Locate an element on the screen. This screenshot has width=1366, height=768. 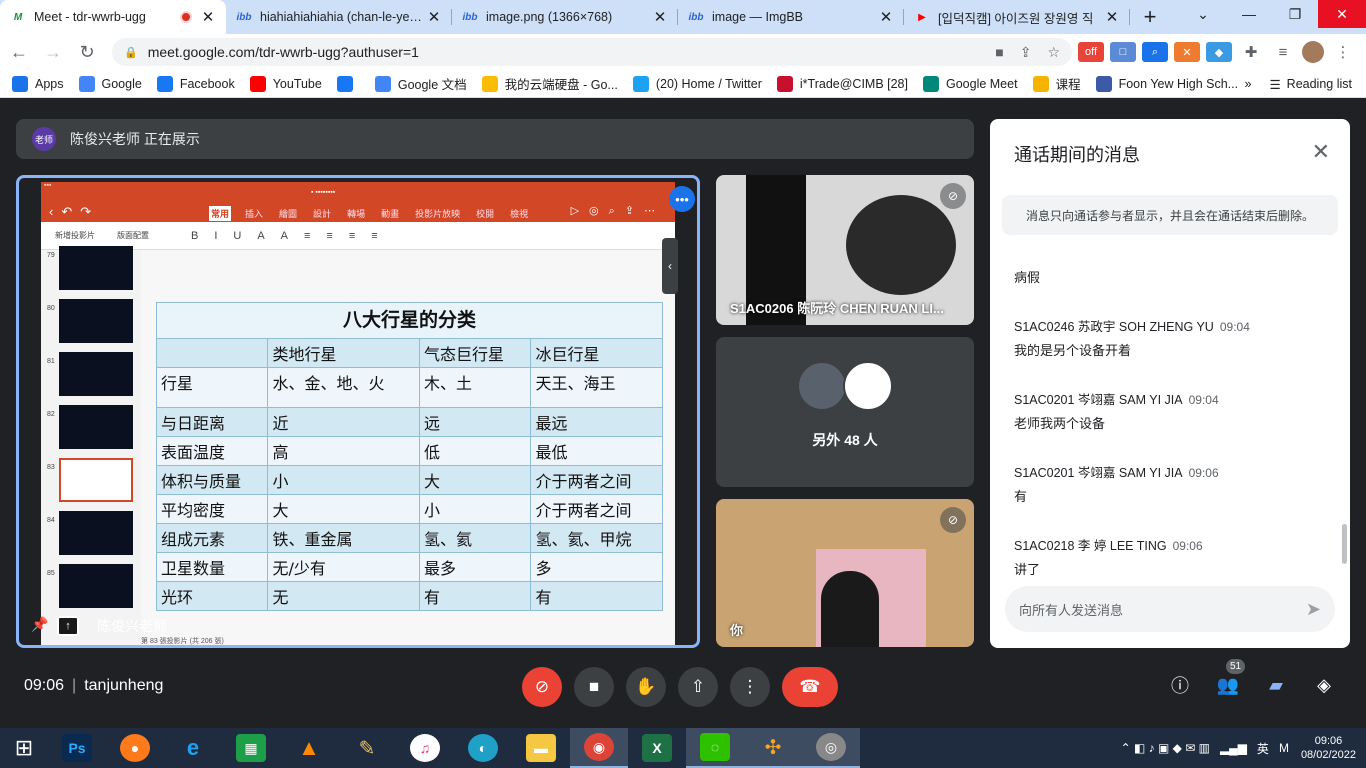
paint-icon: ✎ is located at coordinates (367, 748).